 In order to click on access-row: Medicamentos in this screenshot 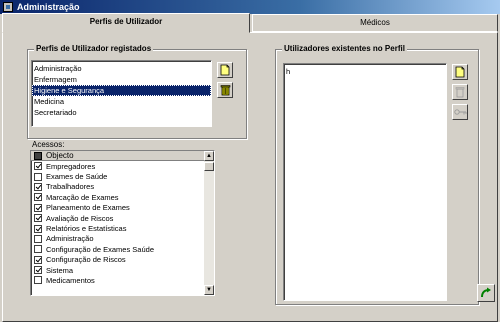, I will do `click(122, 280)`.